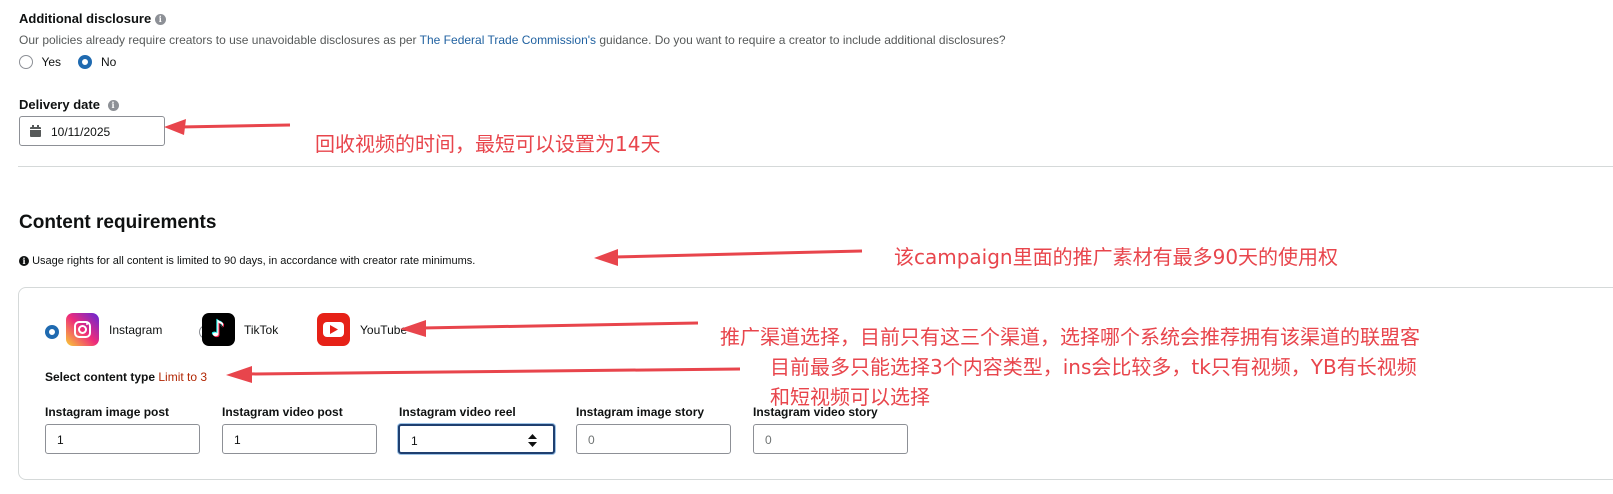  I want to click on ftc-guidance-link: The Federal Trade Commission's, so click(508, 40).